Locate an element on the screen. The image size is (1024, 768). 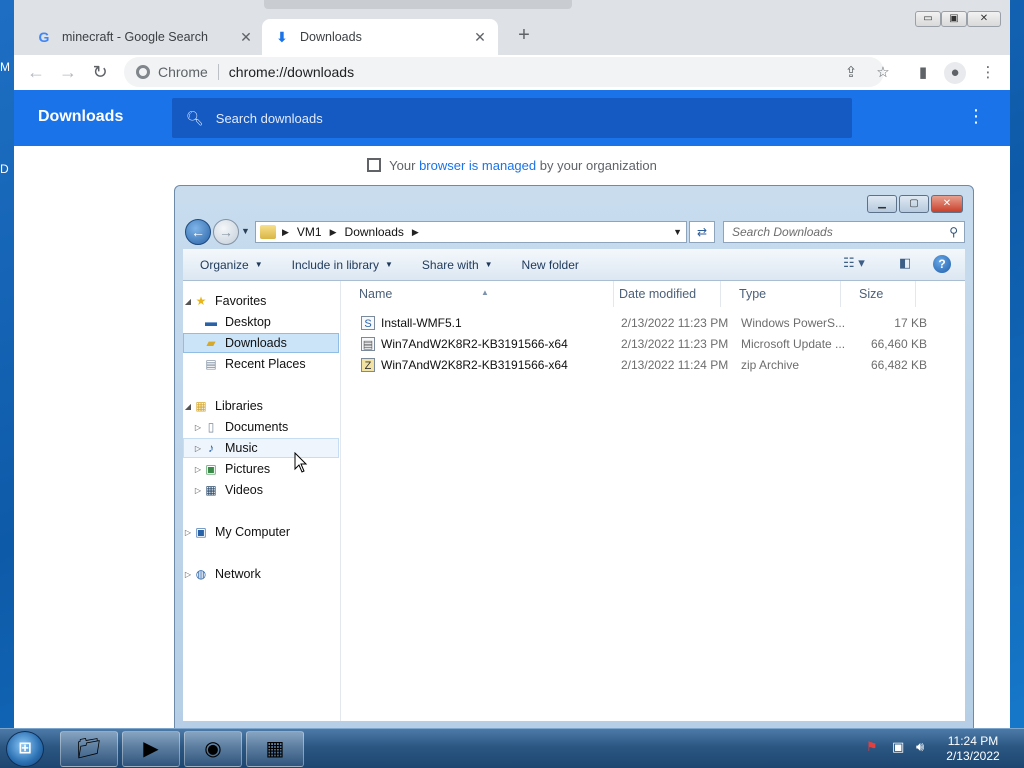
taskbar-explorer-icon: 📁︎ is located at coordinates (89, 749).